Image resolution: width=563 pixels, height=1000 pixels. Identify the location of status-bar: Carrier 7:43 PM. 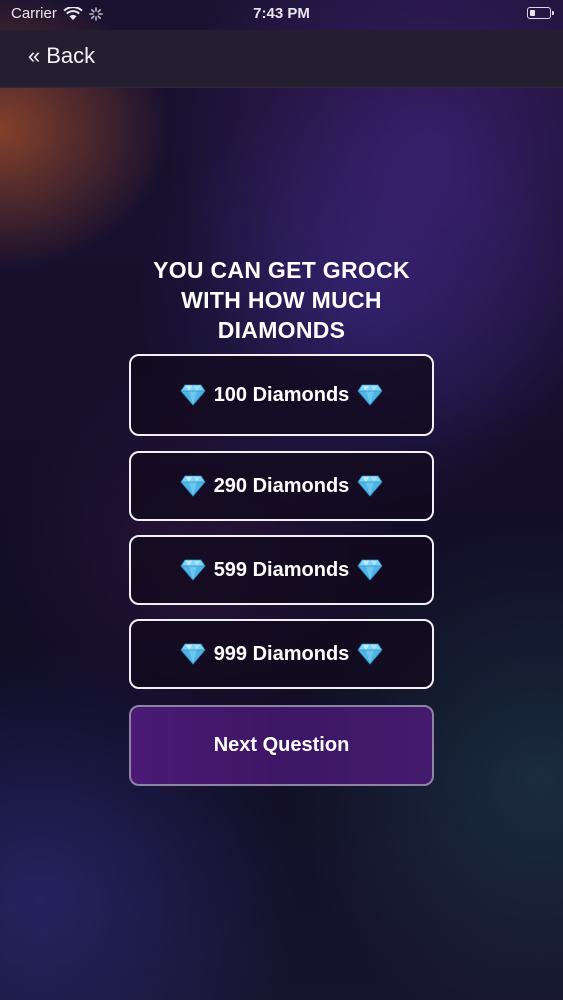
(281, 15).